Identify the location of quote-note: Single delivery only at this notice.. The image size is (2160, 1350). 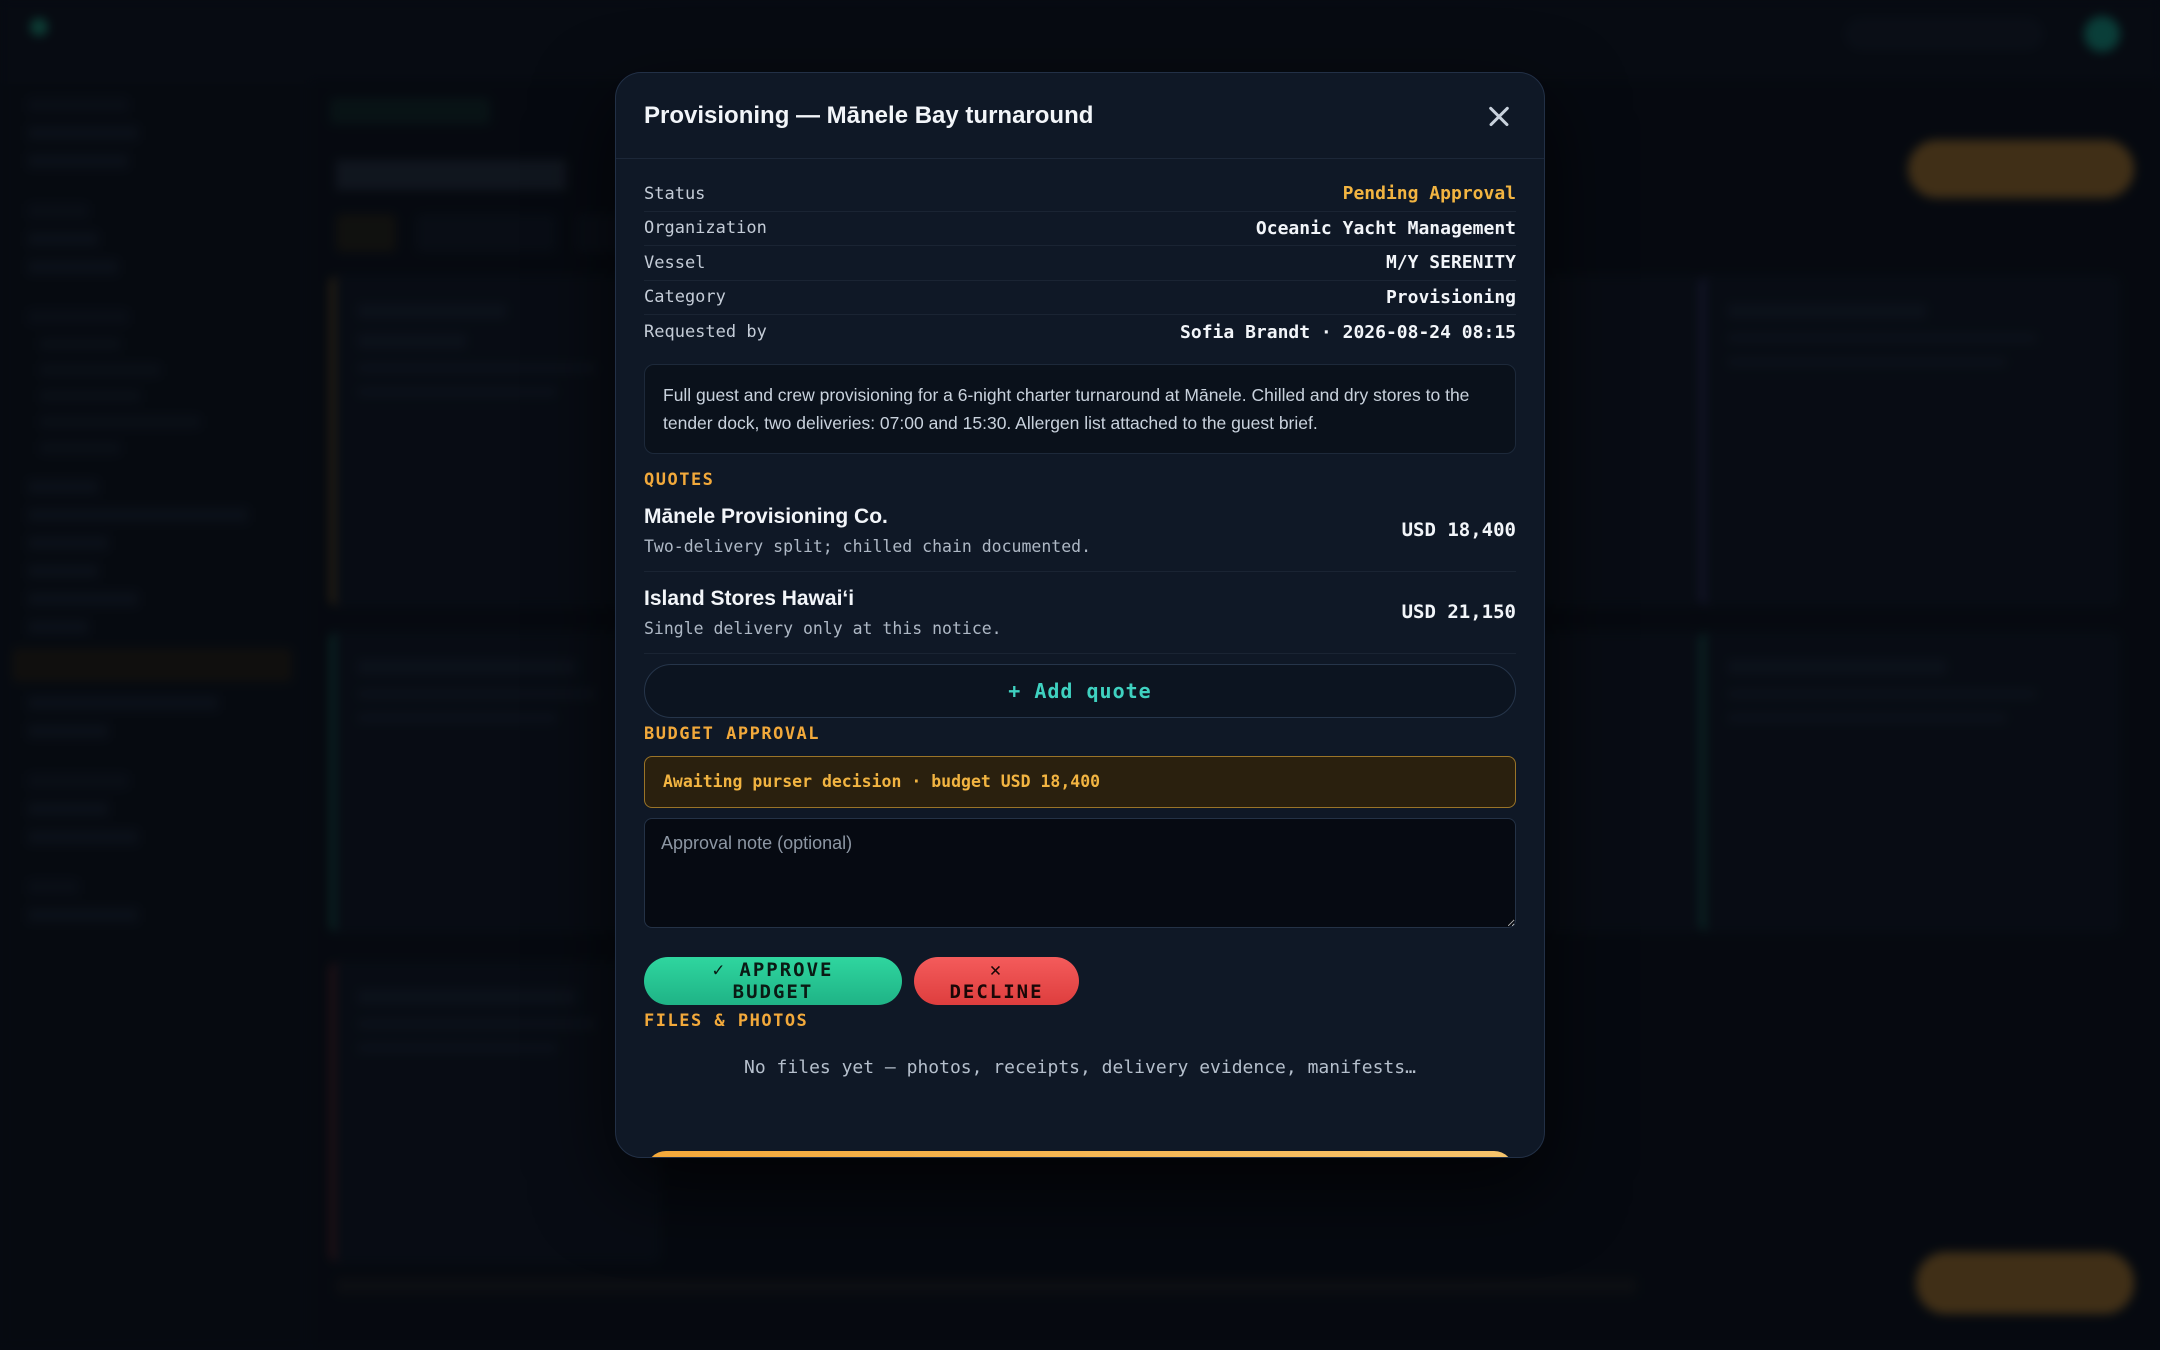
(823, 628).